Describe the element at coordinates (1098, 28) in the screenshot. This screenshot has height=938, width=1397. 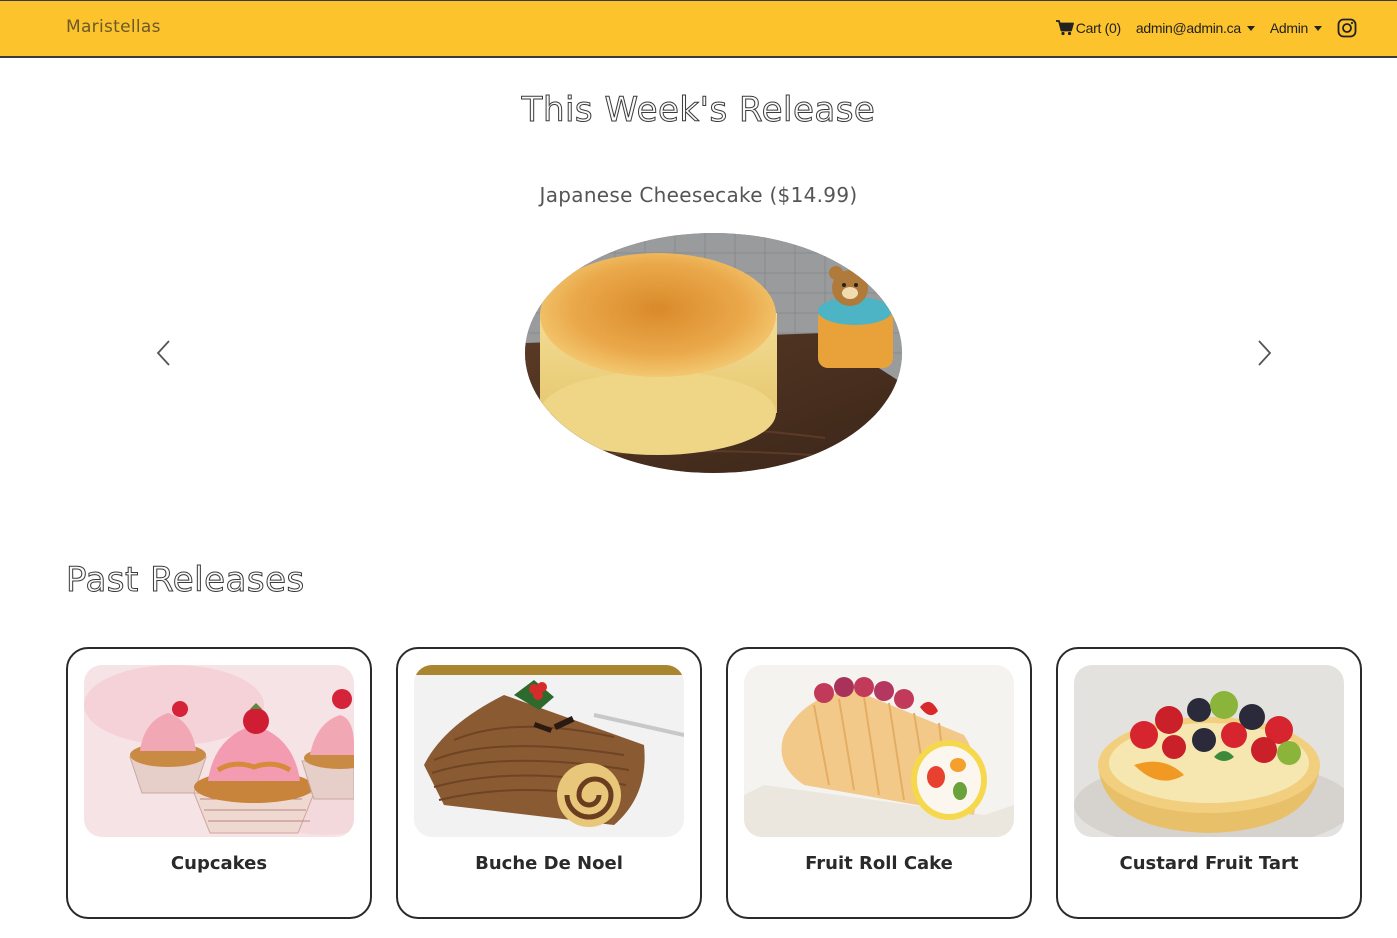
I see `cart-label: Cart (0)` at that location.